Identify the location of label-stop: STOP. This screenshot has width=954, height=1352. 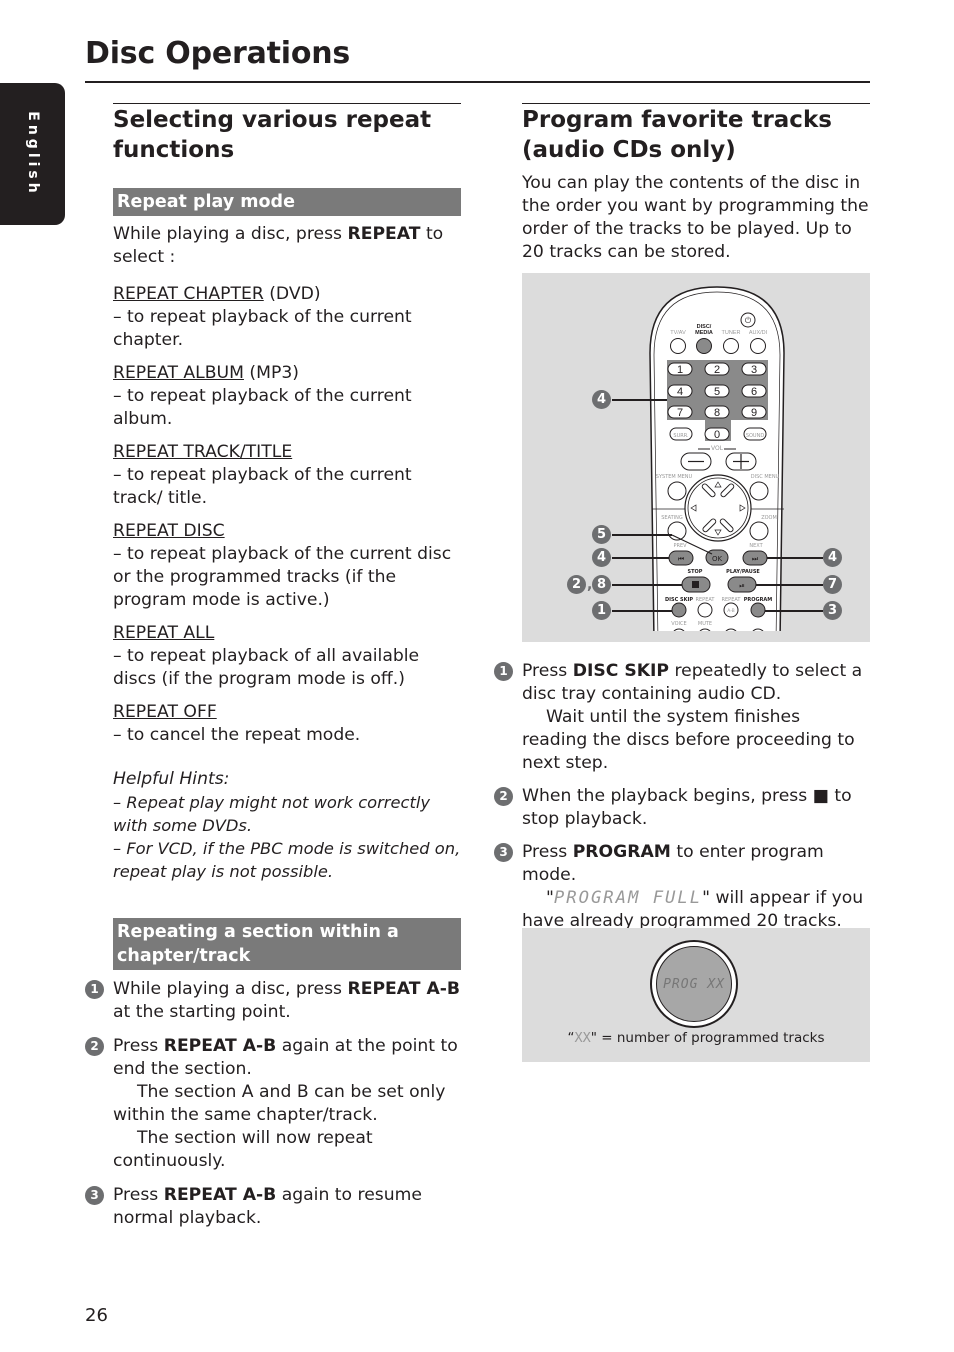
(695, 572).